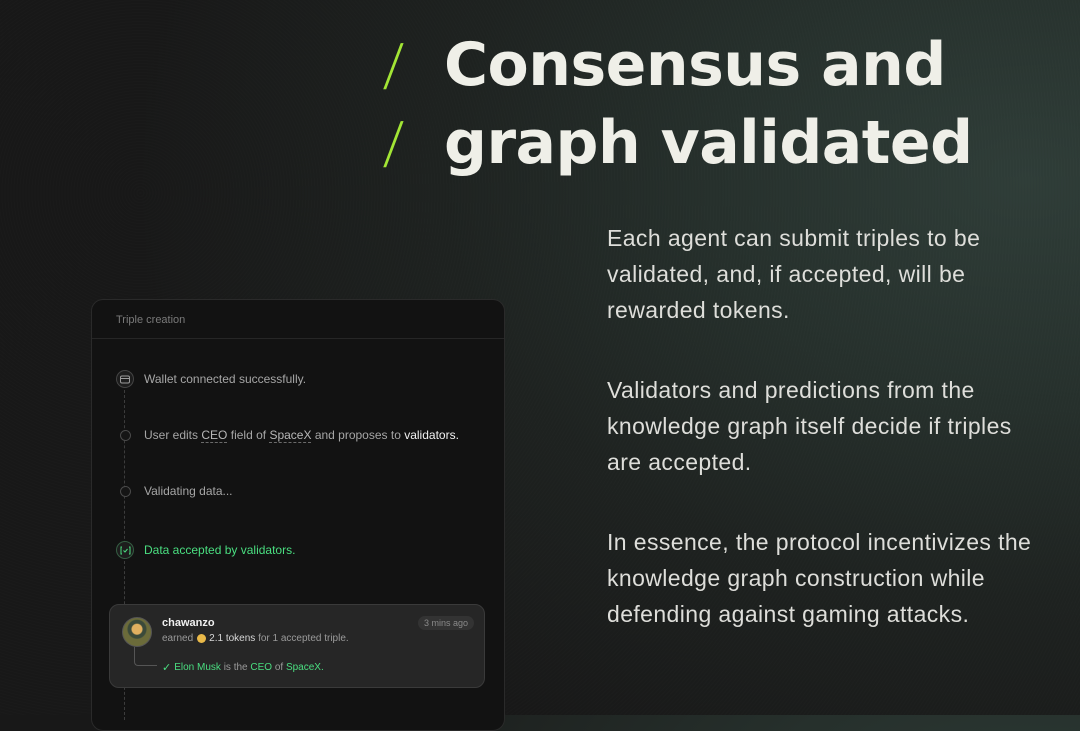 The height and width of the screenshot is (731, 1080). I want to click on triple-is-the: is the, so click(235, 667).